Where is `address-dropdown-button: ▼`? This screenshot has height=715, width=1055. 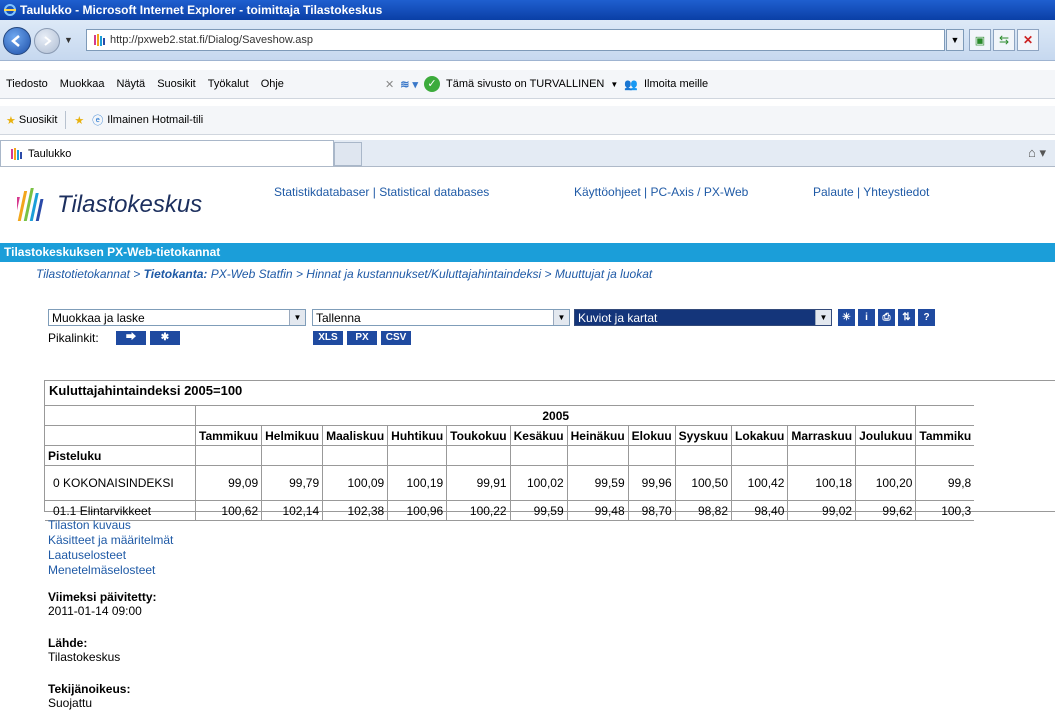
address-dropdown-button: ▼ is located at coordinates (955, 40).